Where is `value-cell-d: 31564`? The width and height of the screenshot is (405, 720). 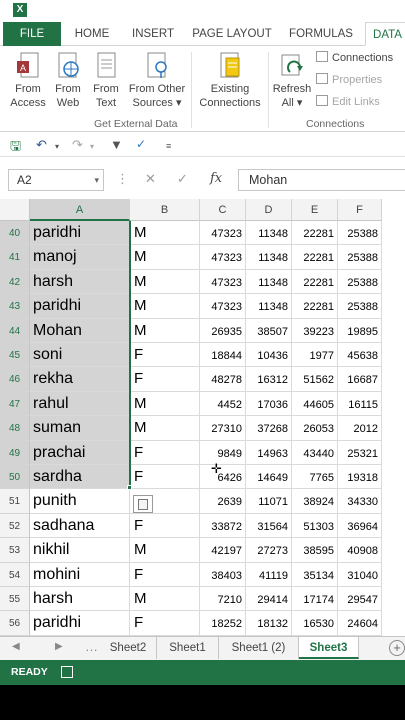
value-cell-d: 31564 is located at coordinates (269, 526).